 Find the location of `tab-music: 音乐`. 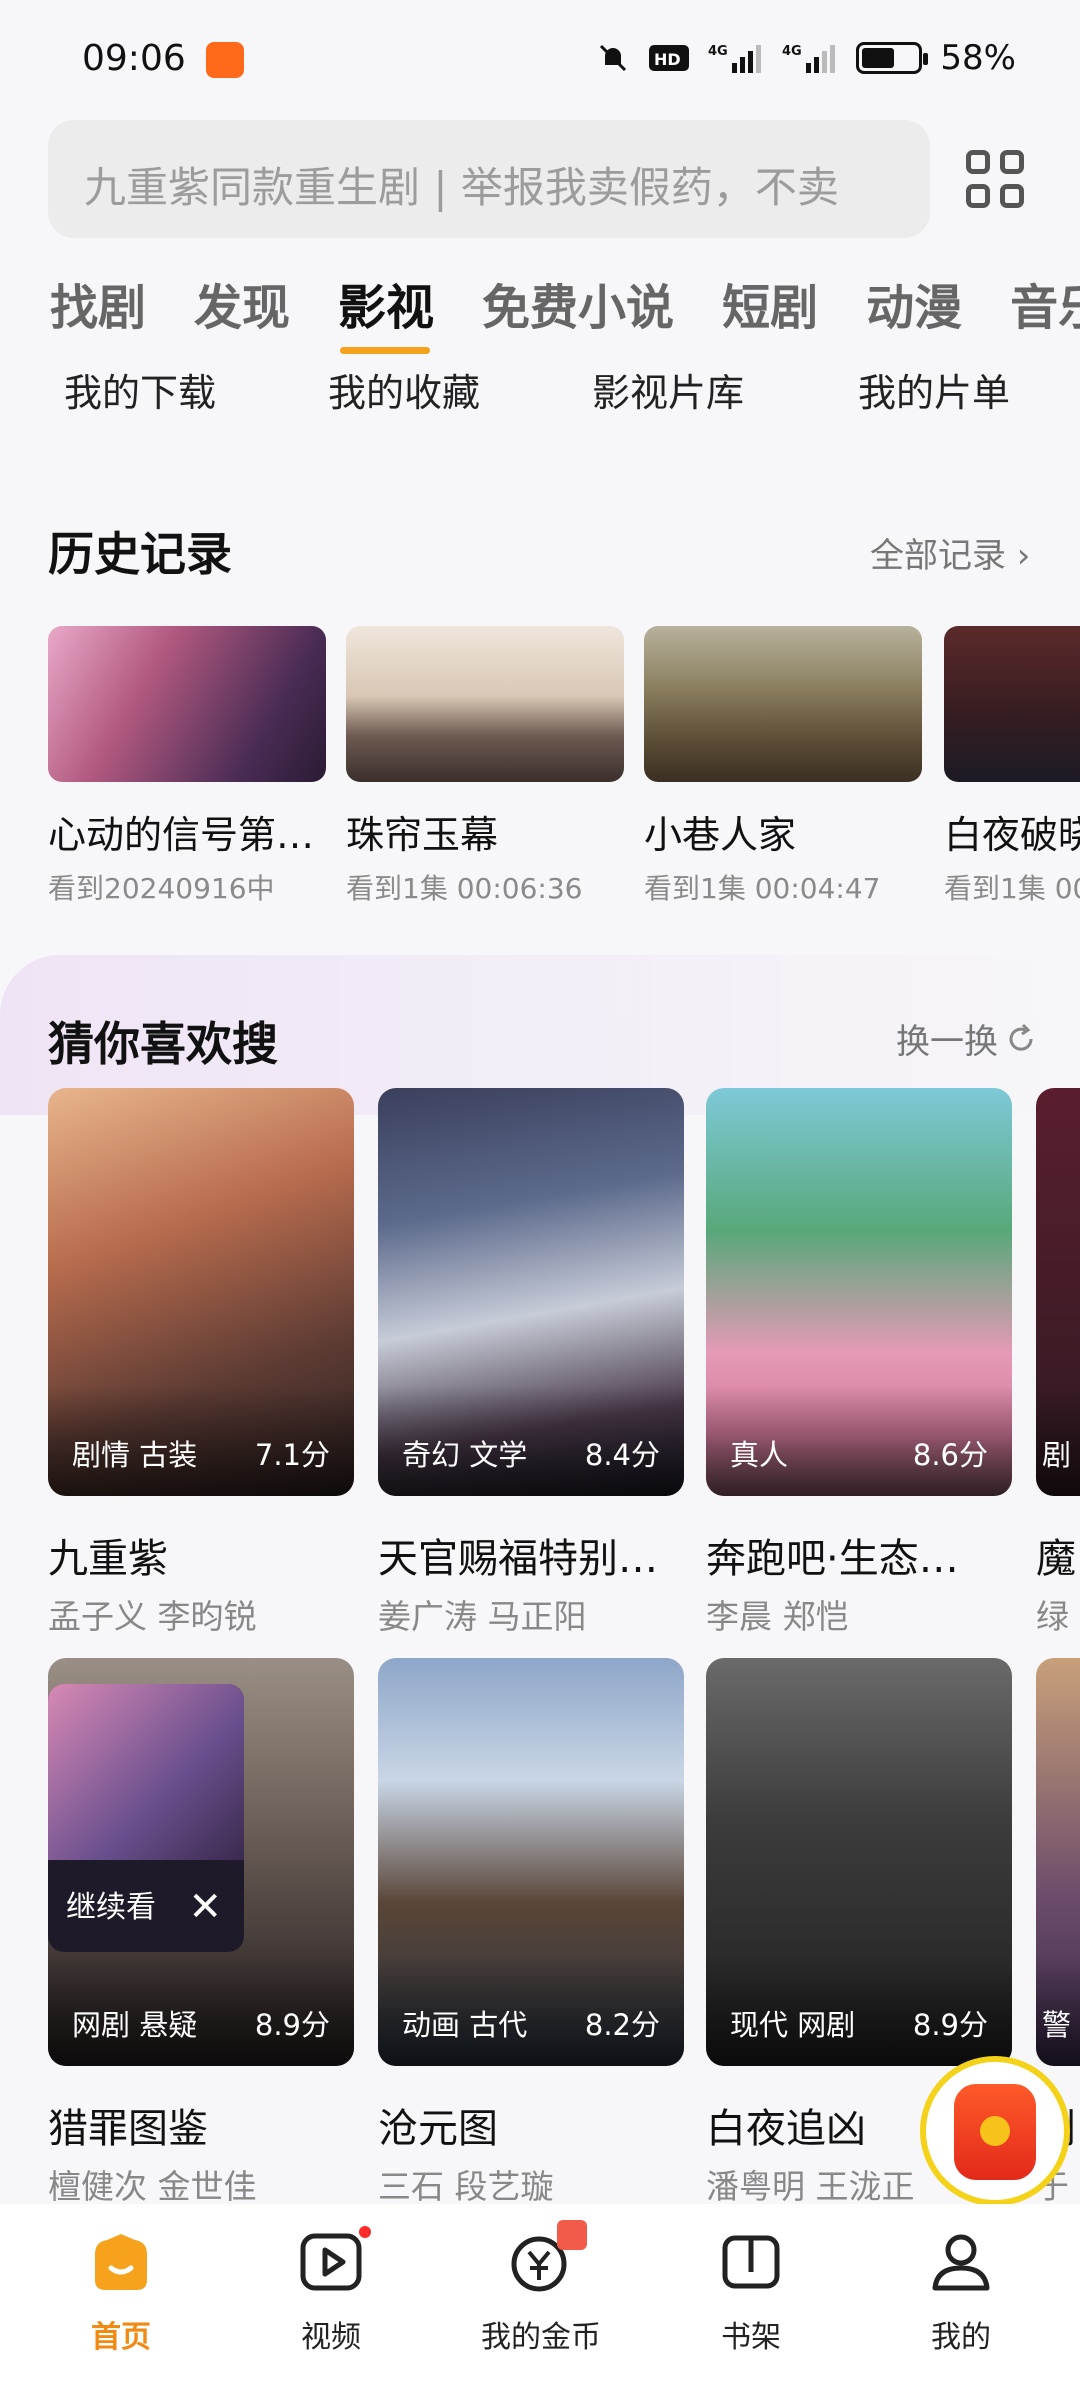

tab-music: 音乐 is located at coordinates (1045, 303).